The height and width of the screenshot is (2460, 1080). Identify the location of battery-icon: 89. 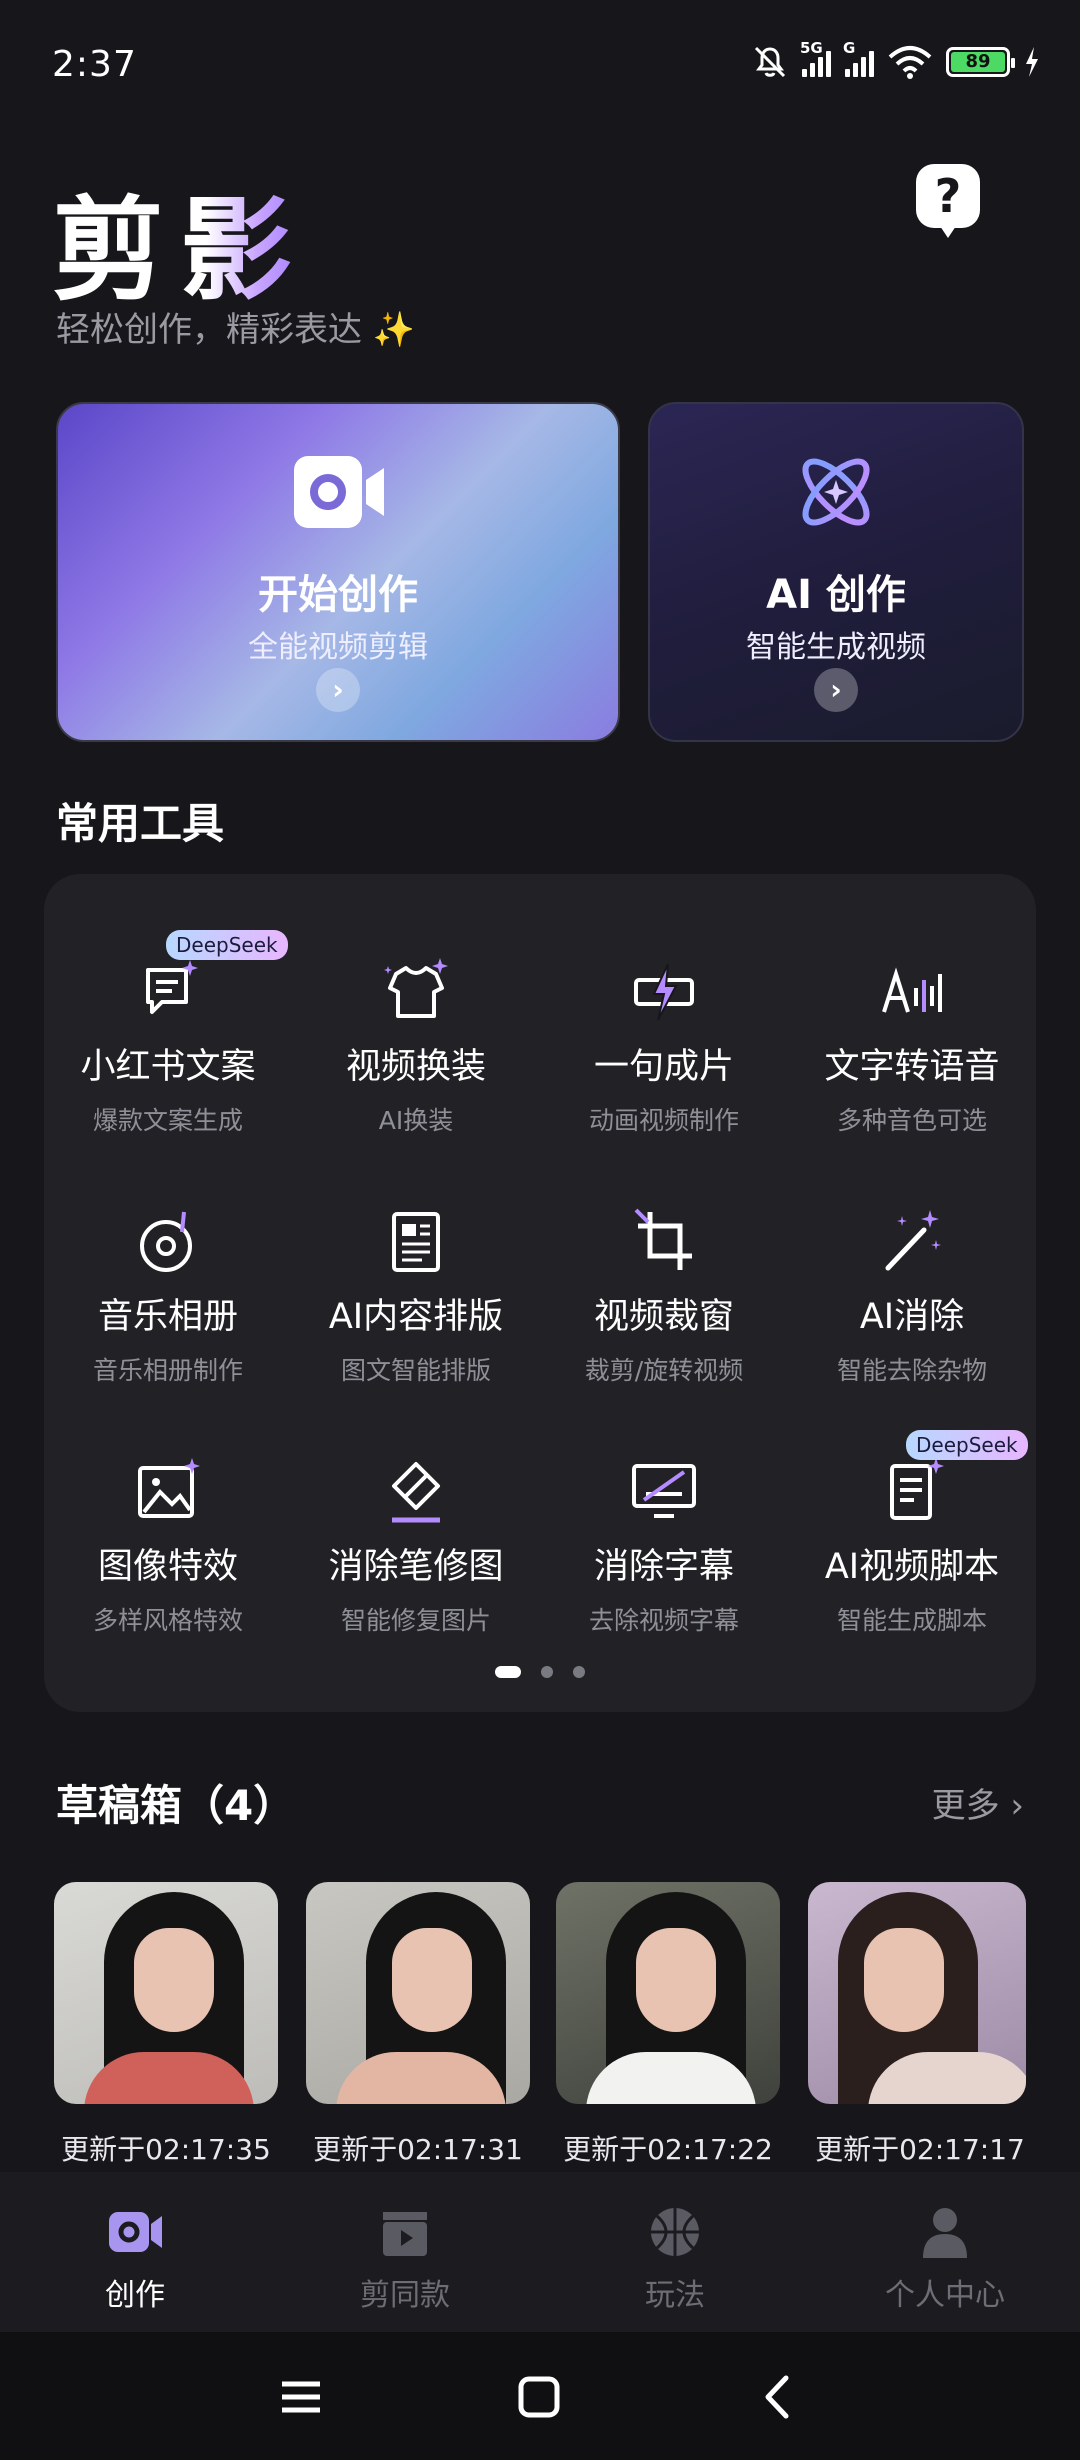
(980, 62).